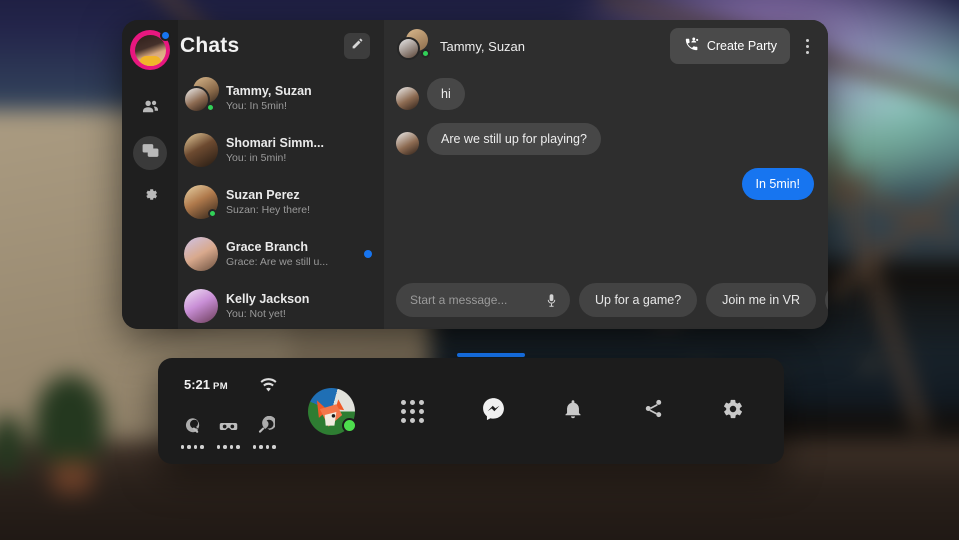  I want to click on list-item-text: Kelly Jackson You: Not yet!, so click(301, 306).